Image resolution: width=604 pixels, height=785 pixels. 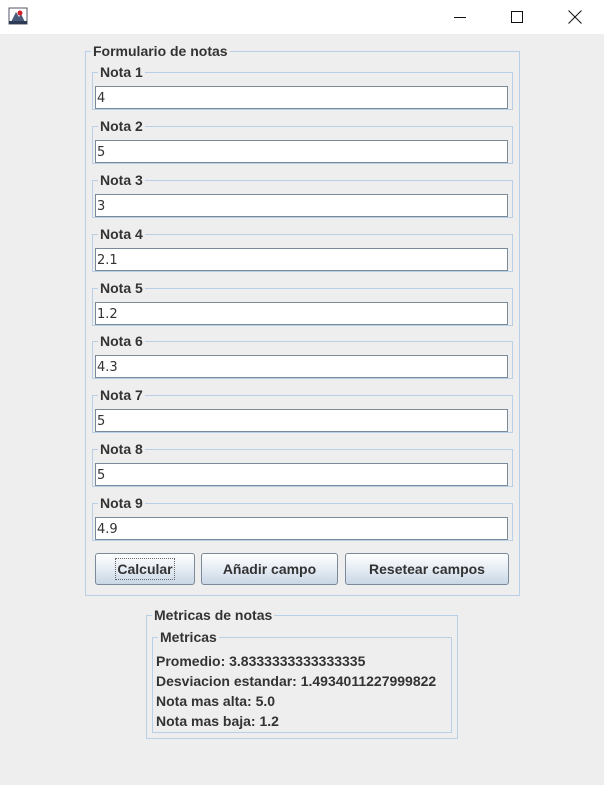 What do you see at coordinates (121, 341) in the screenshot?
I see `nota-label-6: Nota 6` at bounding box center [121, 341].